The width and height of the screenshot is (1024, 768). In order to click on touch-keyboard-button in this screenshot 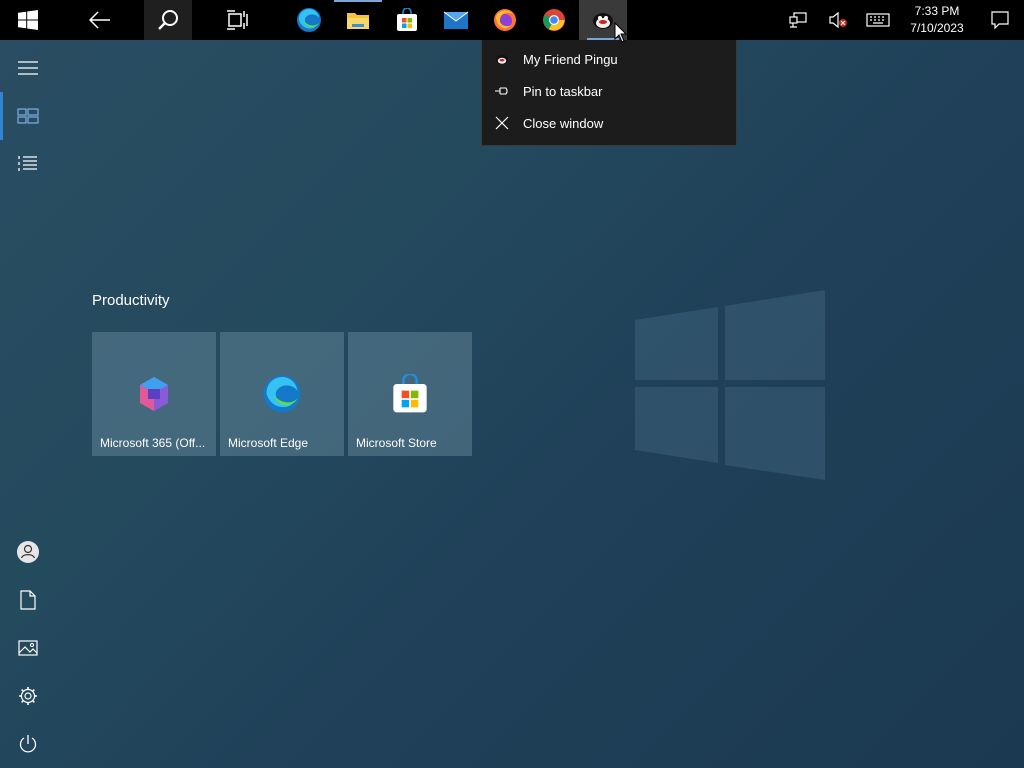, I will do `click(878, 20)`.